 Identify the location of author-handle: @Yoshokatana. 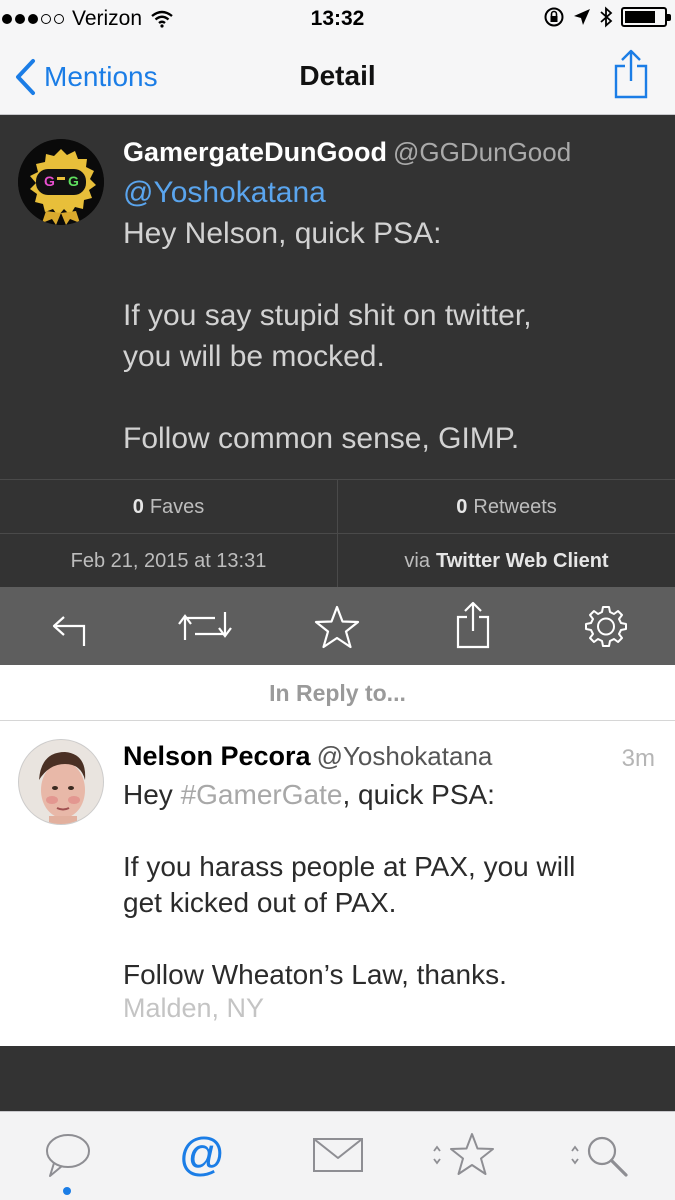
(405, 756).